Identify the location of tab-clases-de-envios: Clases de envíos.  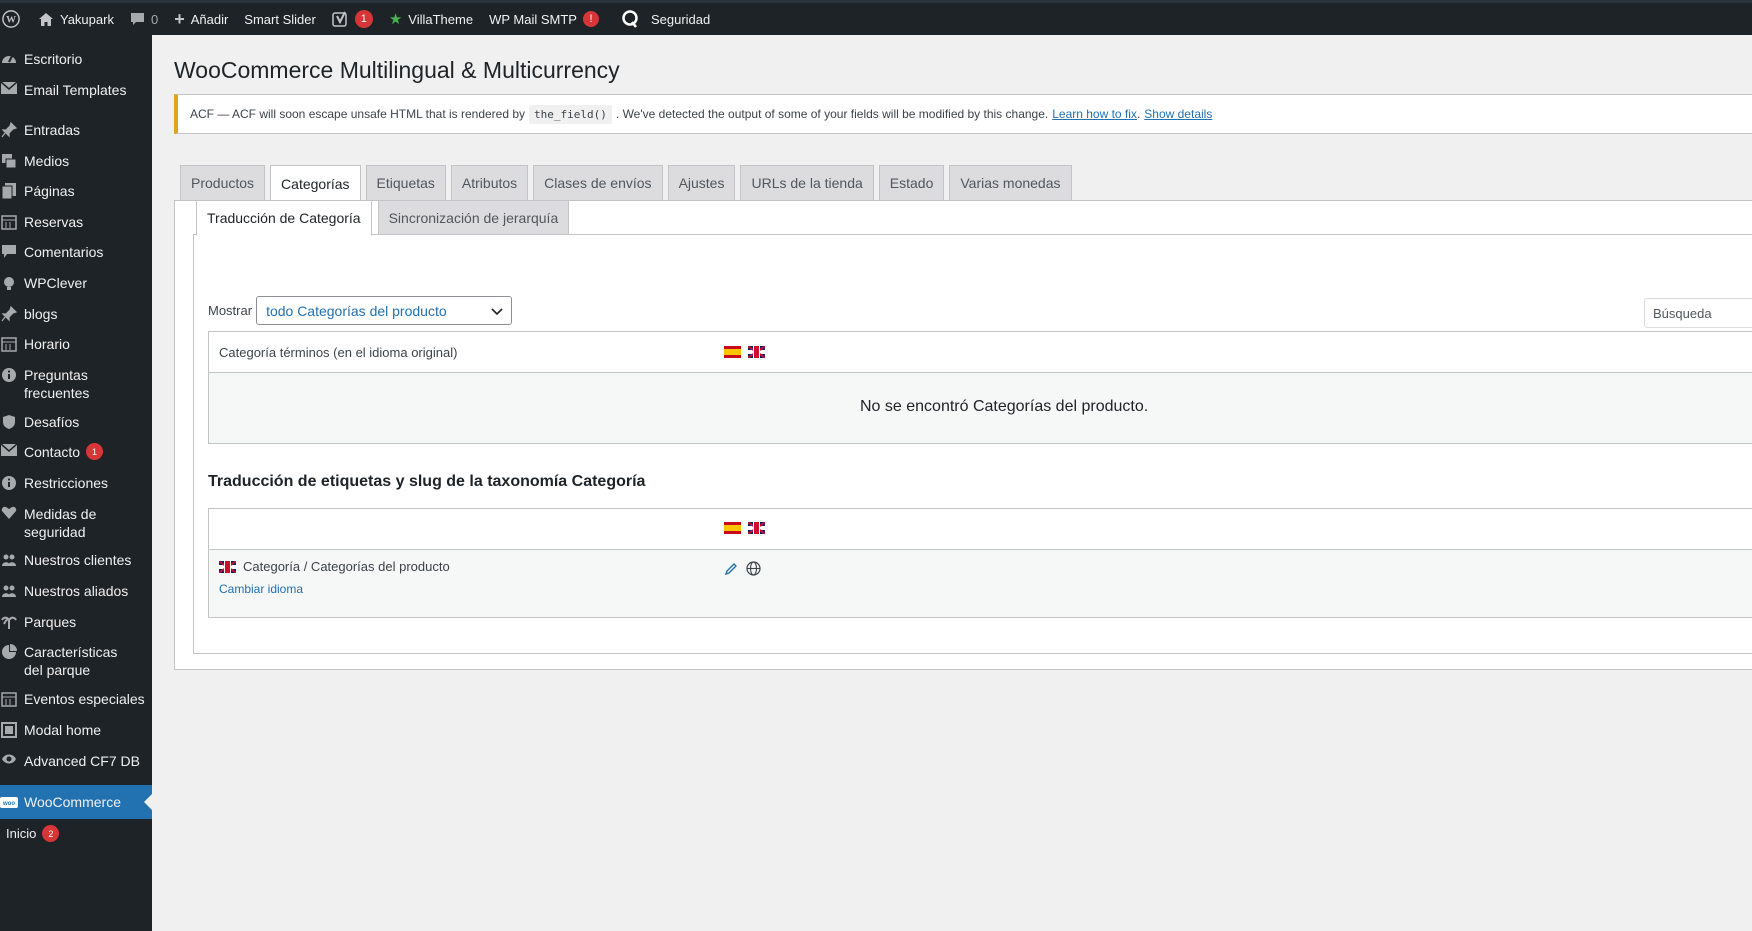
(598, 183).